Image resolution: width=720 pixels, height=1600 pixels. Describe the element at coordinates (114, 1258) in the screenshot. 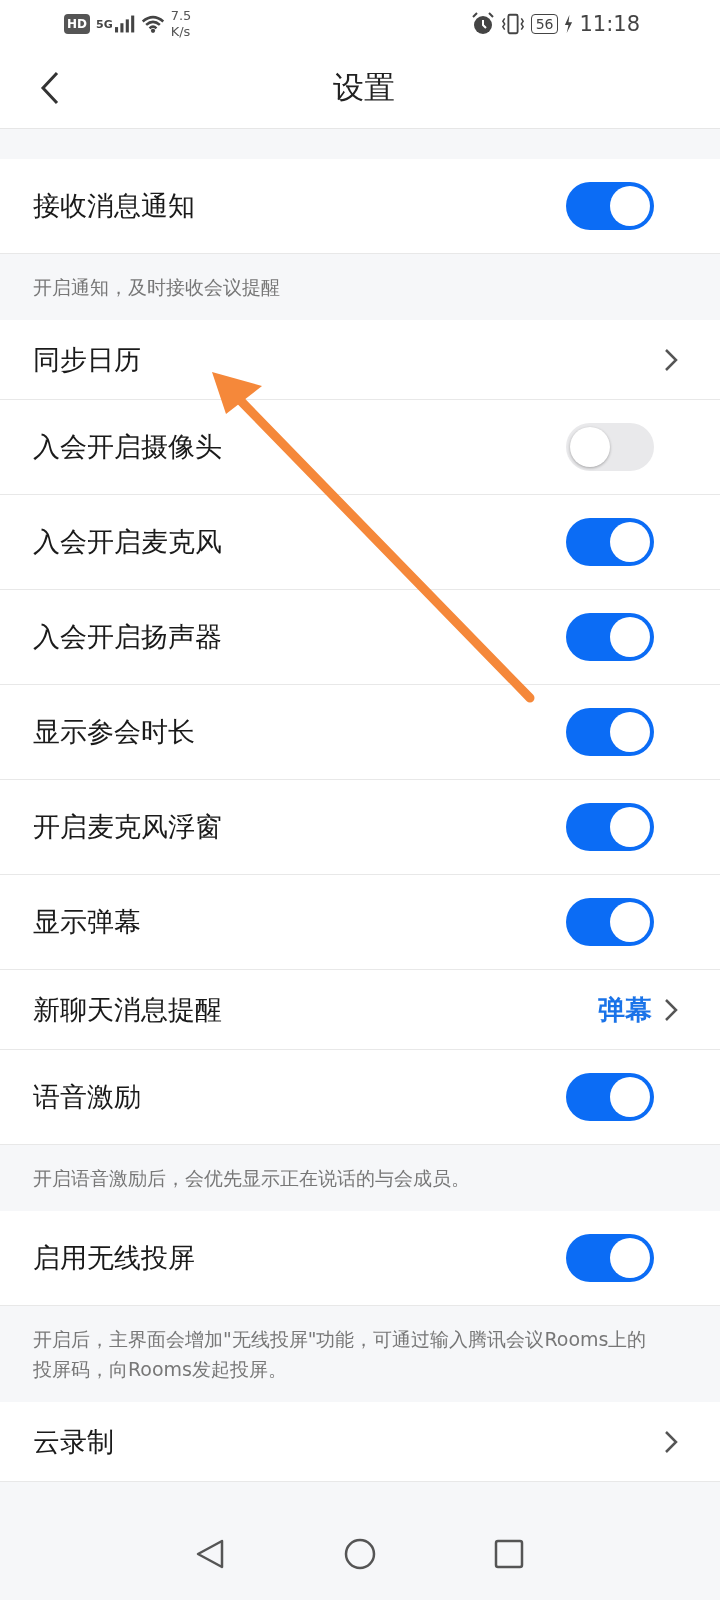

I see `setting-label: 启用无线投屏` at that location.